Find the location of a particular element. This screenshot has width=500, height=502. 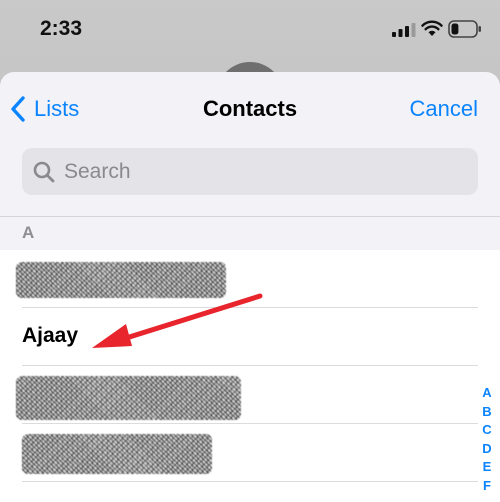

cancel-button: Cancel is located at coordinates (444, 109).